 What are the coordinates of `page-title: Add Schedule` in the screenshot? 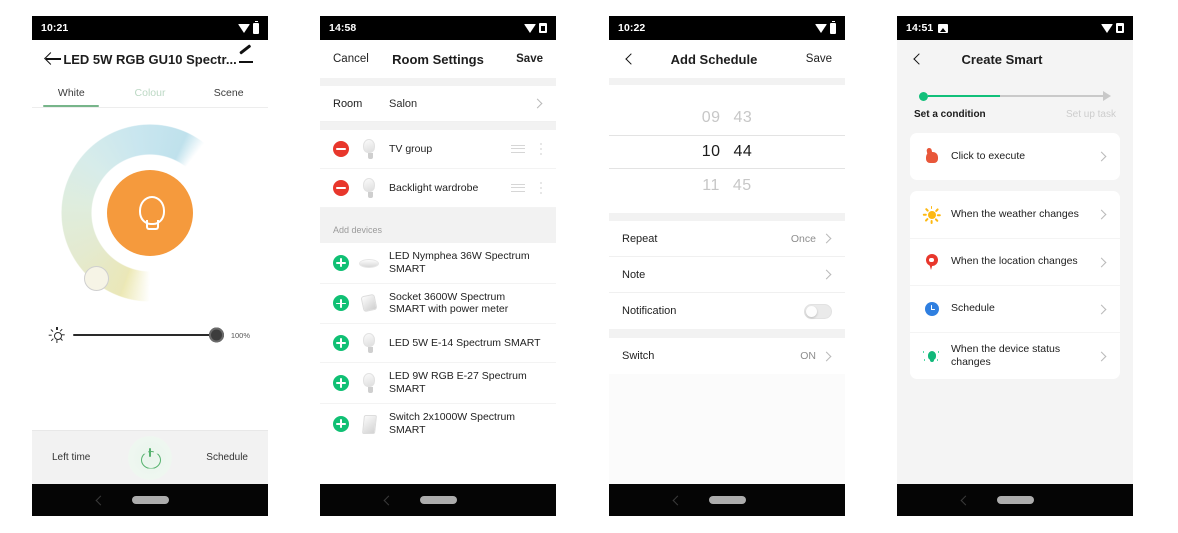 It's located at (714, 59).